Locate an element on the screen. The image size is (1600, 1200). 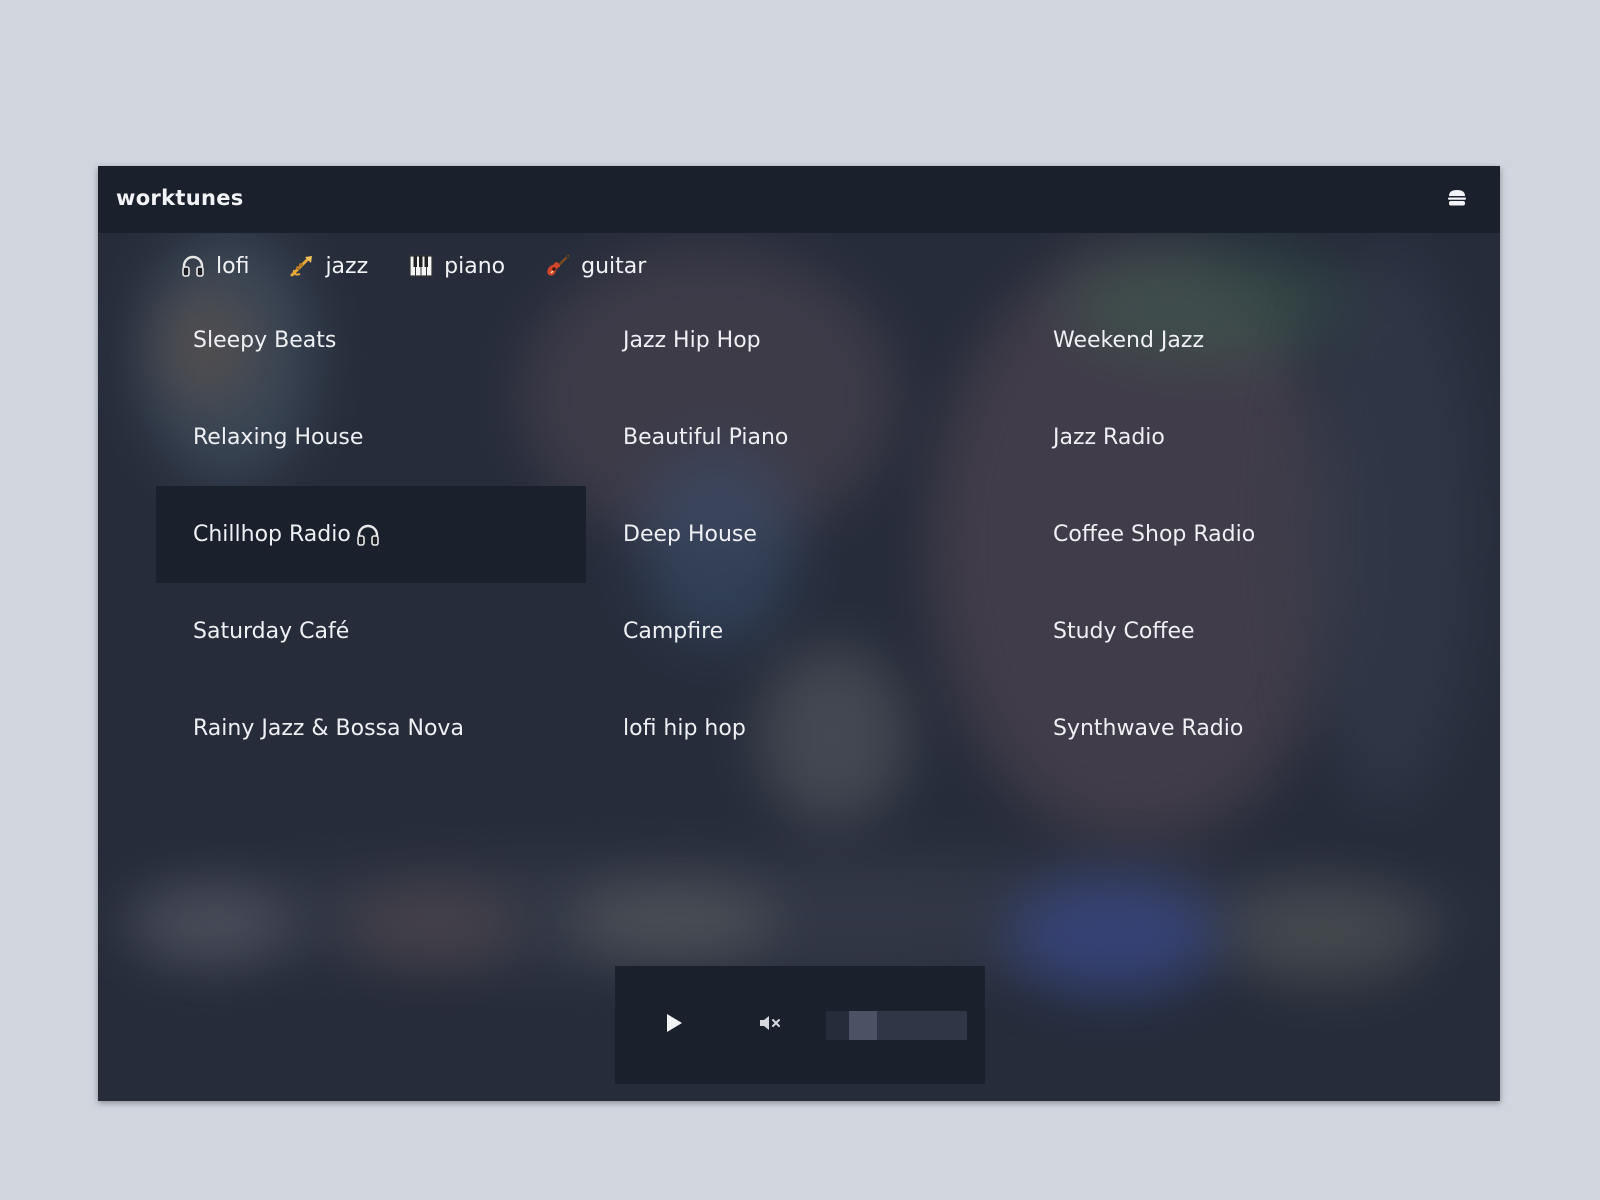
station-label: Rainy Jazz & Bossa Nova is located at coordinates (328, 728).